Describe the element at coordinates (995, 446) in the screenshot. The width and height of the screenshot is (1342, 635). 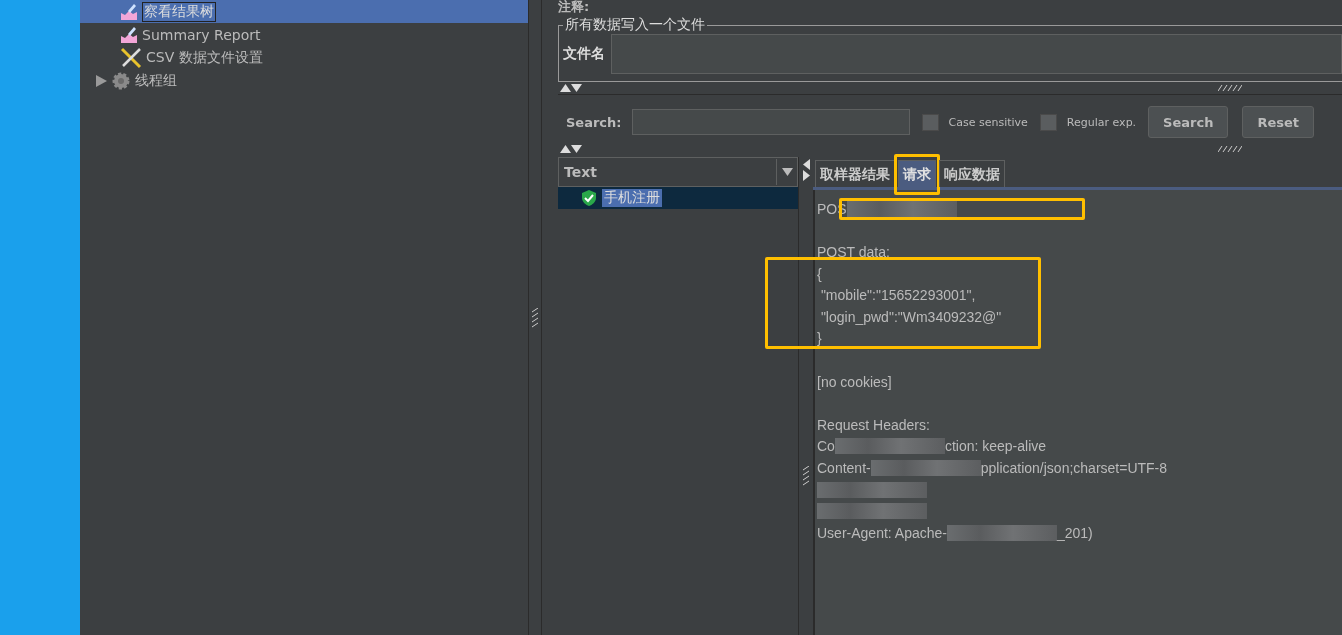
I see `request-text: ction: keep-alive` at that location.